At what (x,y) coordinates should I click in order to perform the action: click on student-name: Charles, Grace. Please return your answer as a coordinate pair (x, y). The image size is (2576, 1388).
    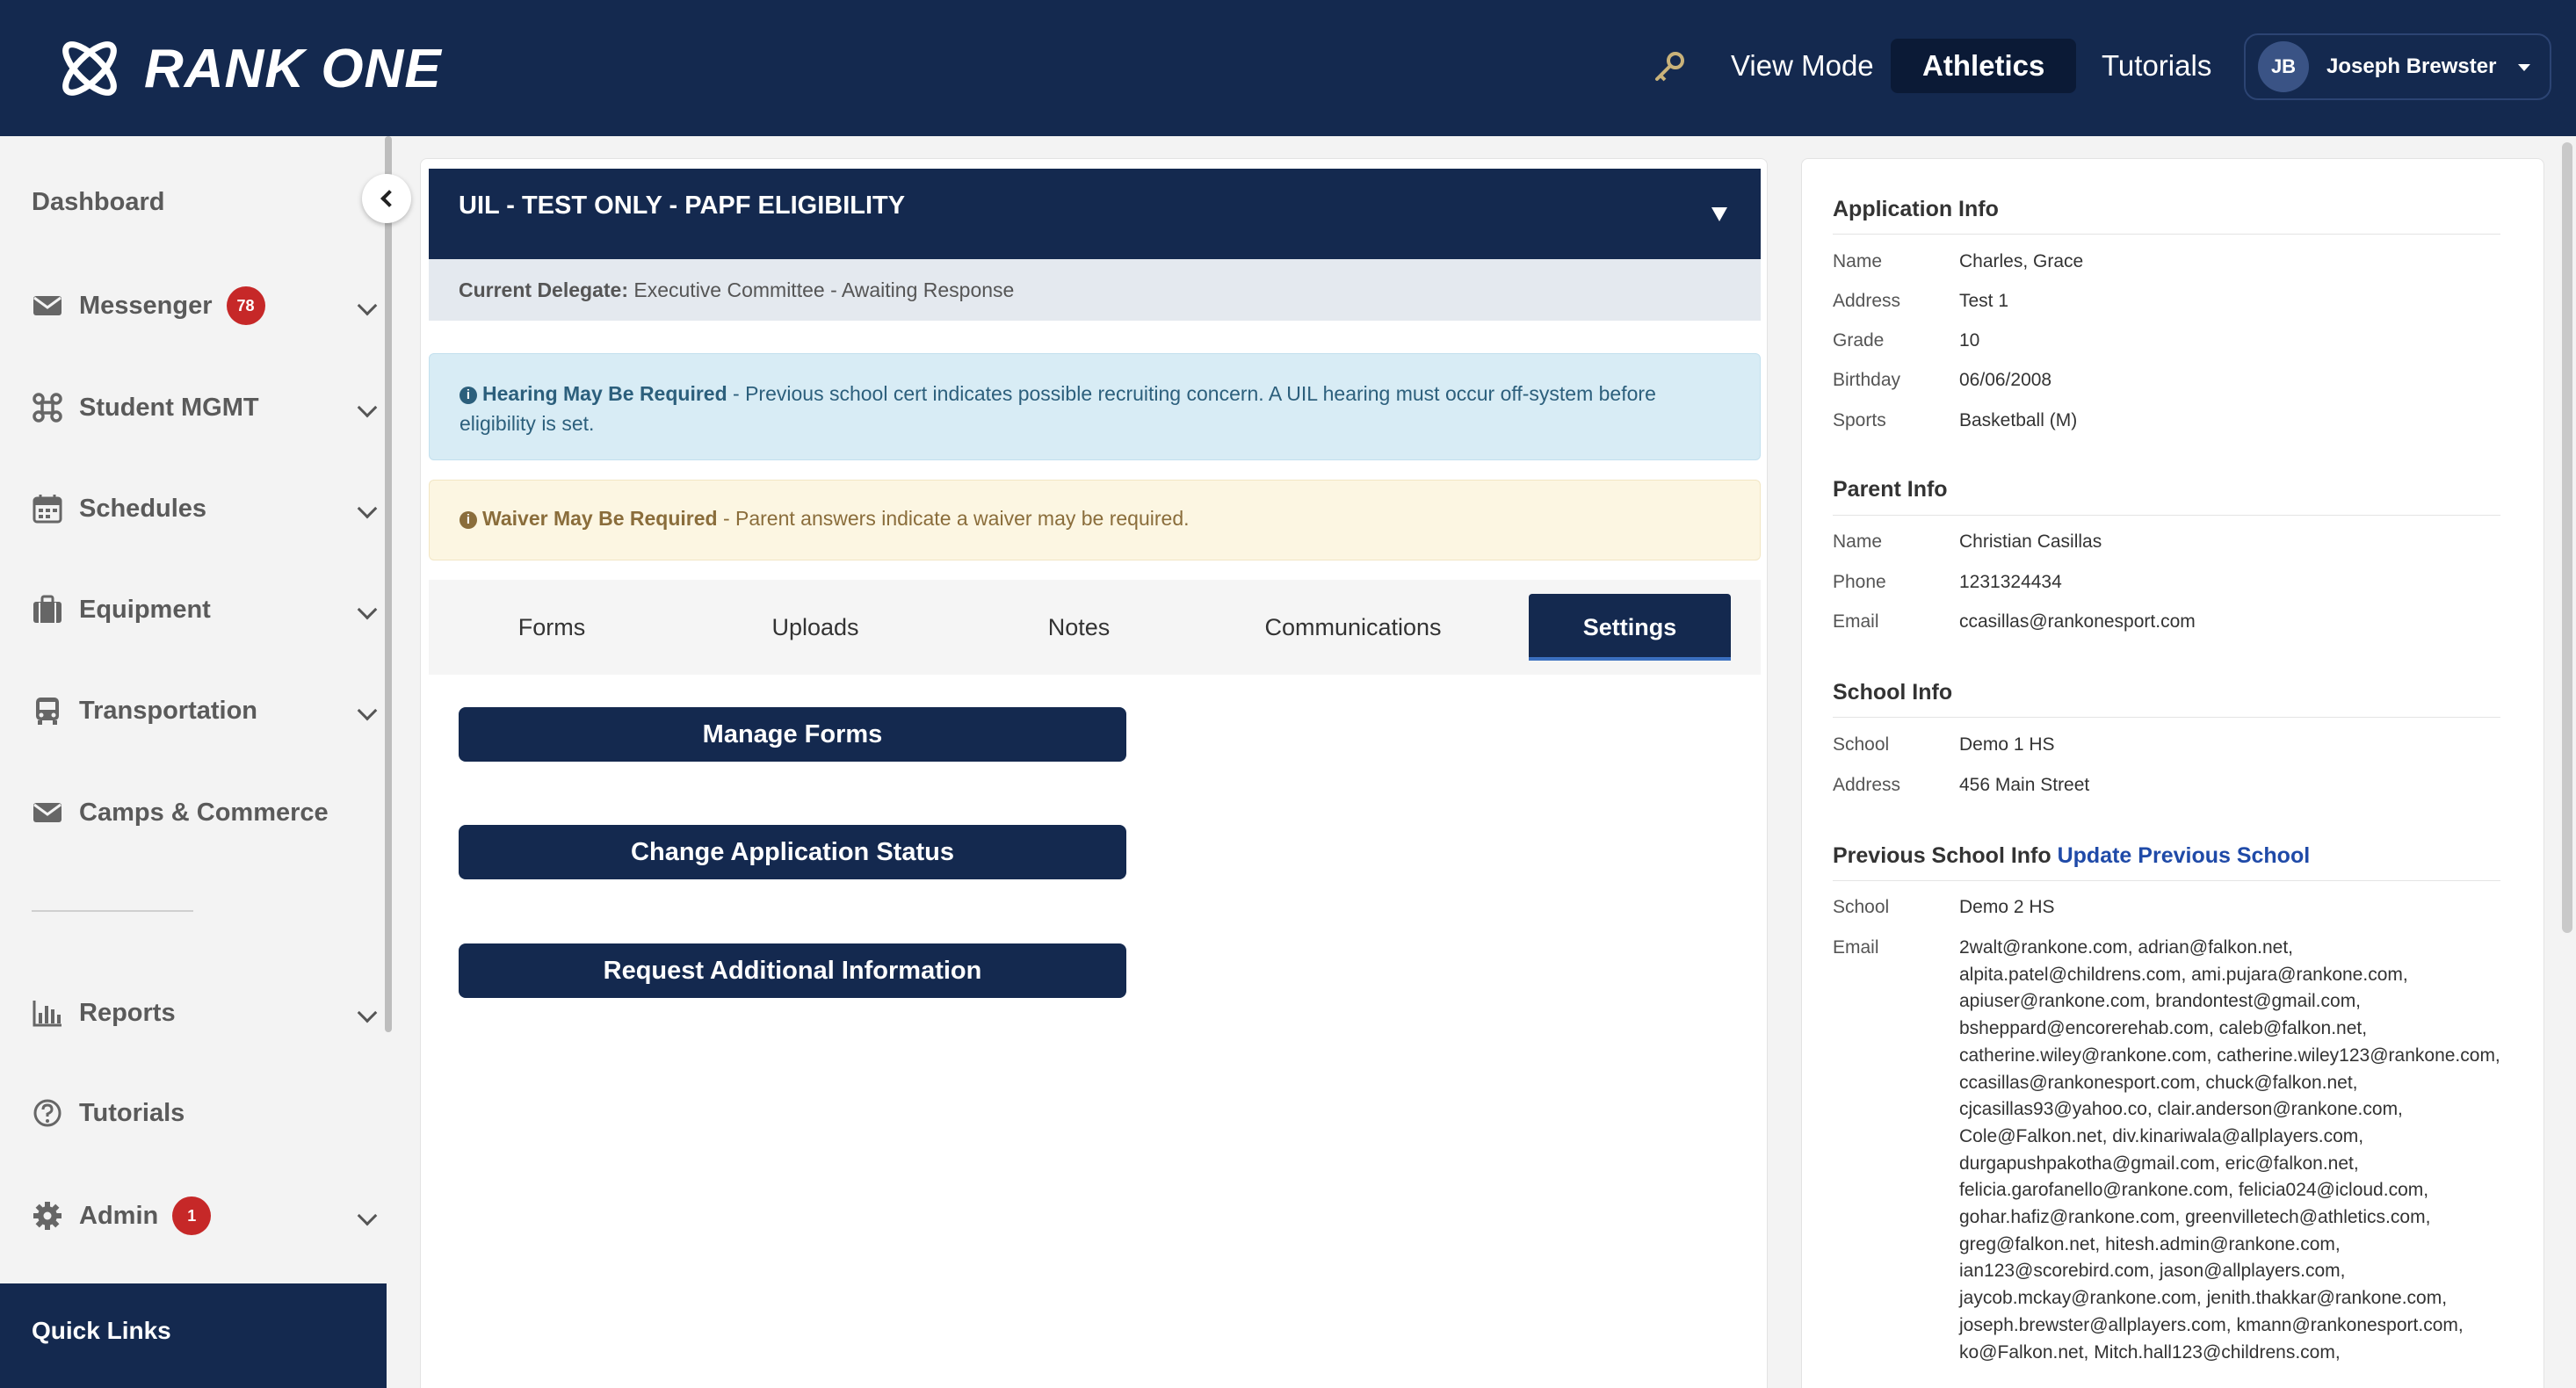
    Looking at the image, I should click on (2021, 261).